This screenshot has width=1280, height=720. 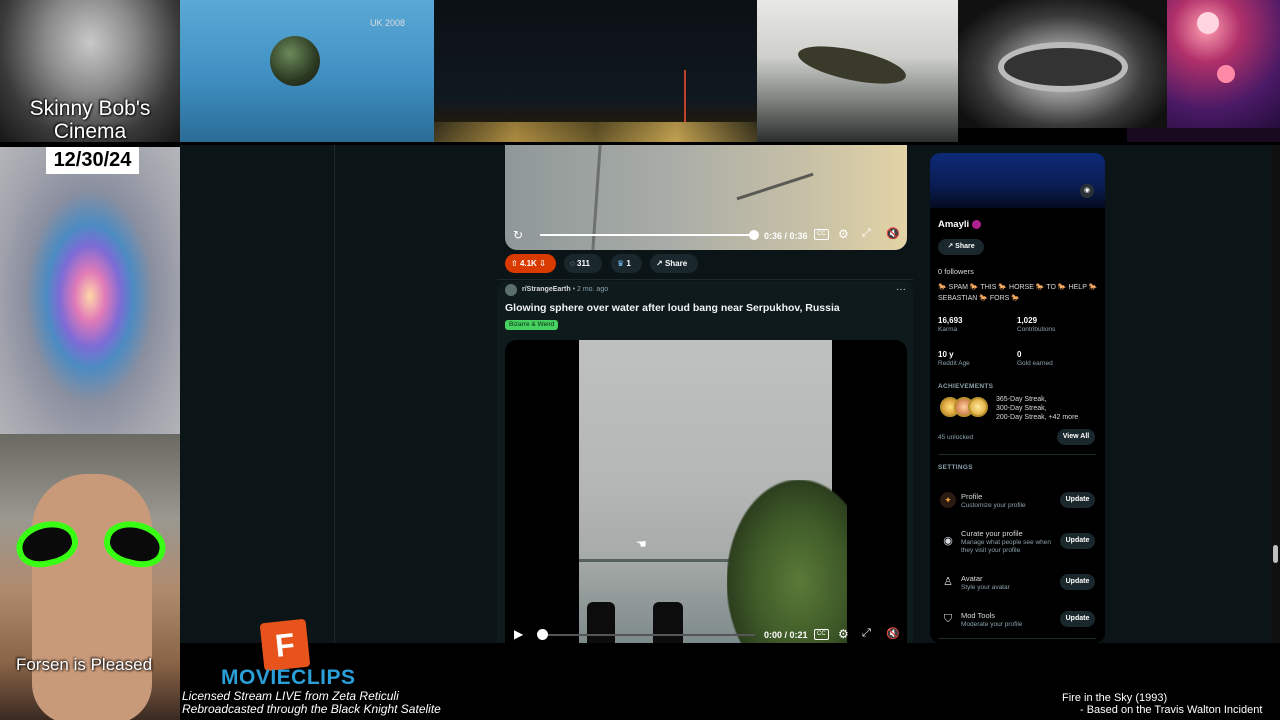 What do you see at coordinates (1037, 417) in the screenshot?
I see `achievement-line: 200-Day Streak, +42 more` at bounding box center [1037, 417].